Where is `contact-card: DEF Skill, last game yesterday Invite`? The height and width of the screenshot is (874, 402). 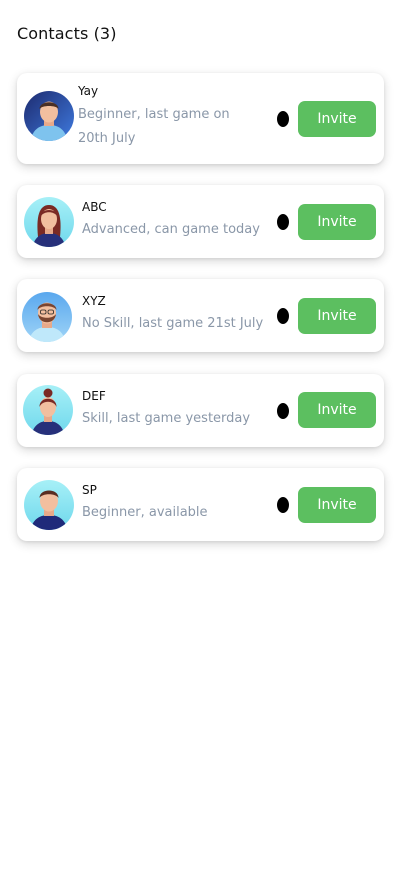
contact-card: DEF Skill, last game yesterday Invite is located at coordinates (200, 410).